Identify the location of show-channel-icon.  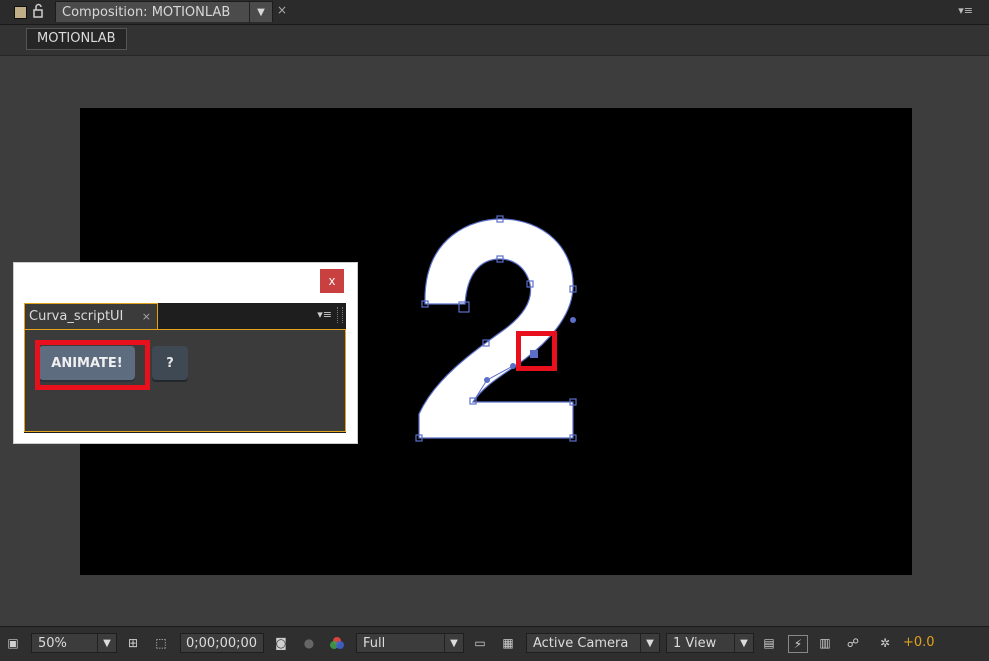
(337, 643).